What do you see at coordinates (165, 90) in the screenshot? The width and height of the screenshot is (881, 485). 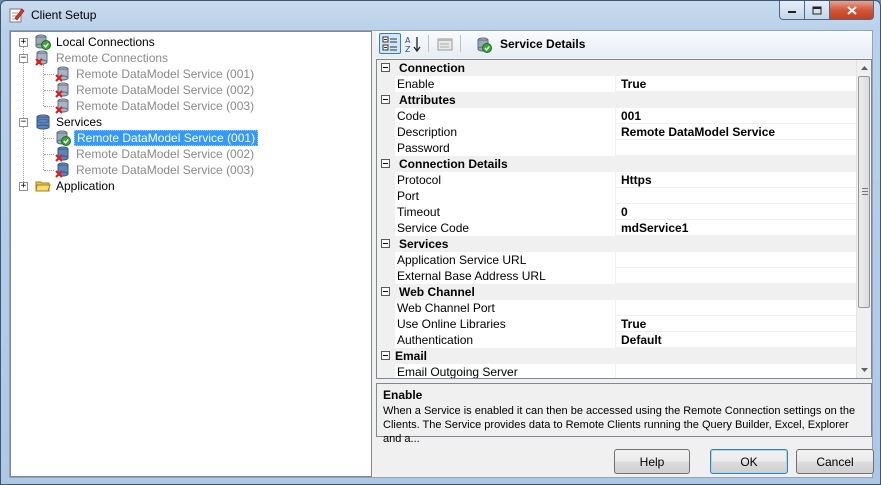 I see `tree-item-label: Remote DataModel Service (002)` at bounding box center [165, 90].